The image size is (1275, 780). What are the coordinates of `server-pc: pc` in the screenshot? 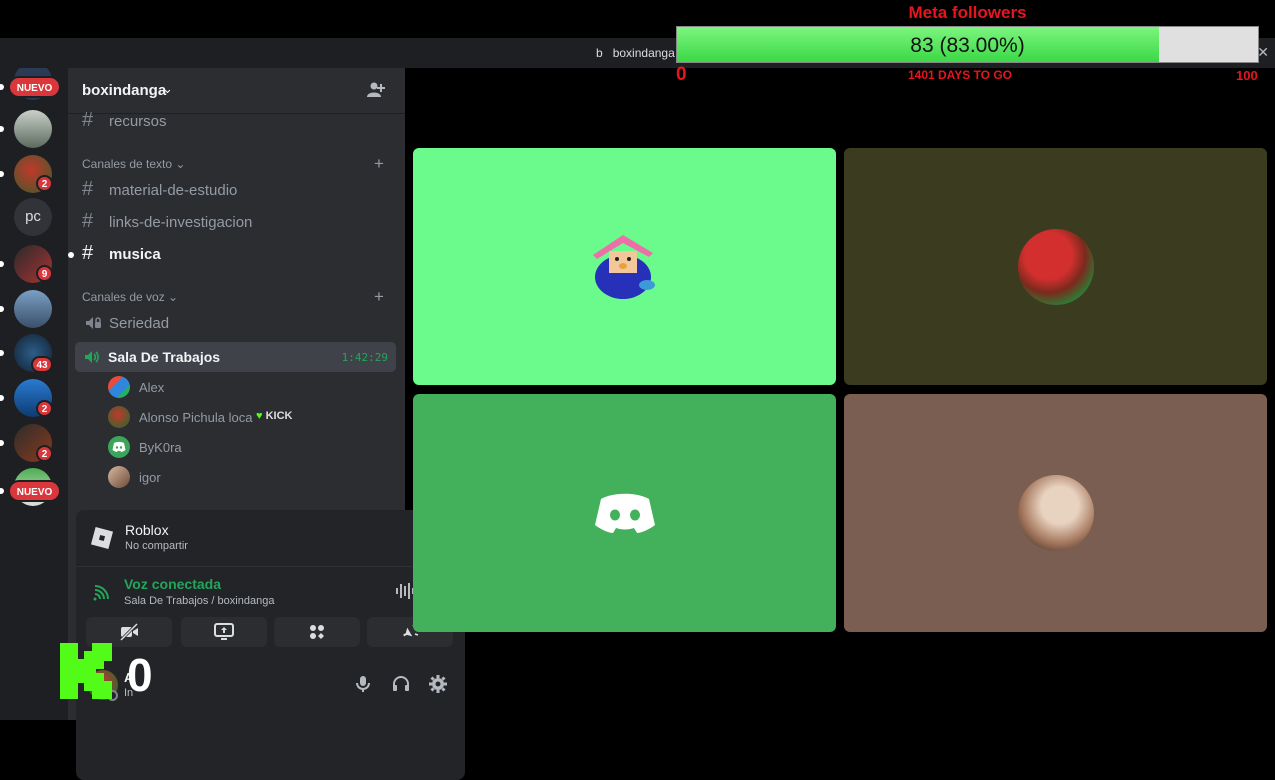 It's located at (33, 217).